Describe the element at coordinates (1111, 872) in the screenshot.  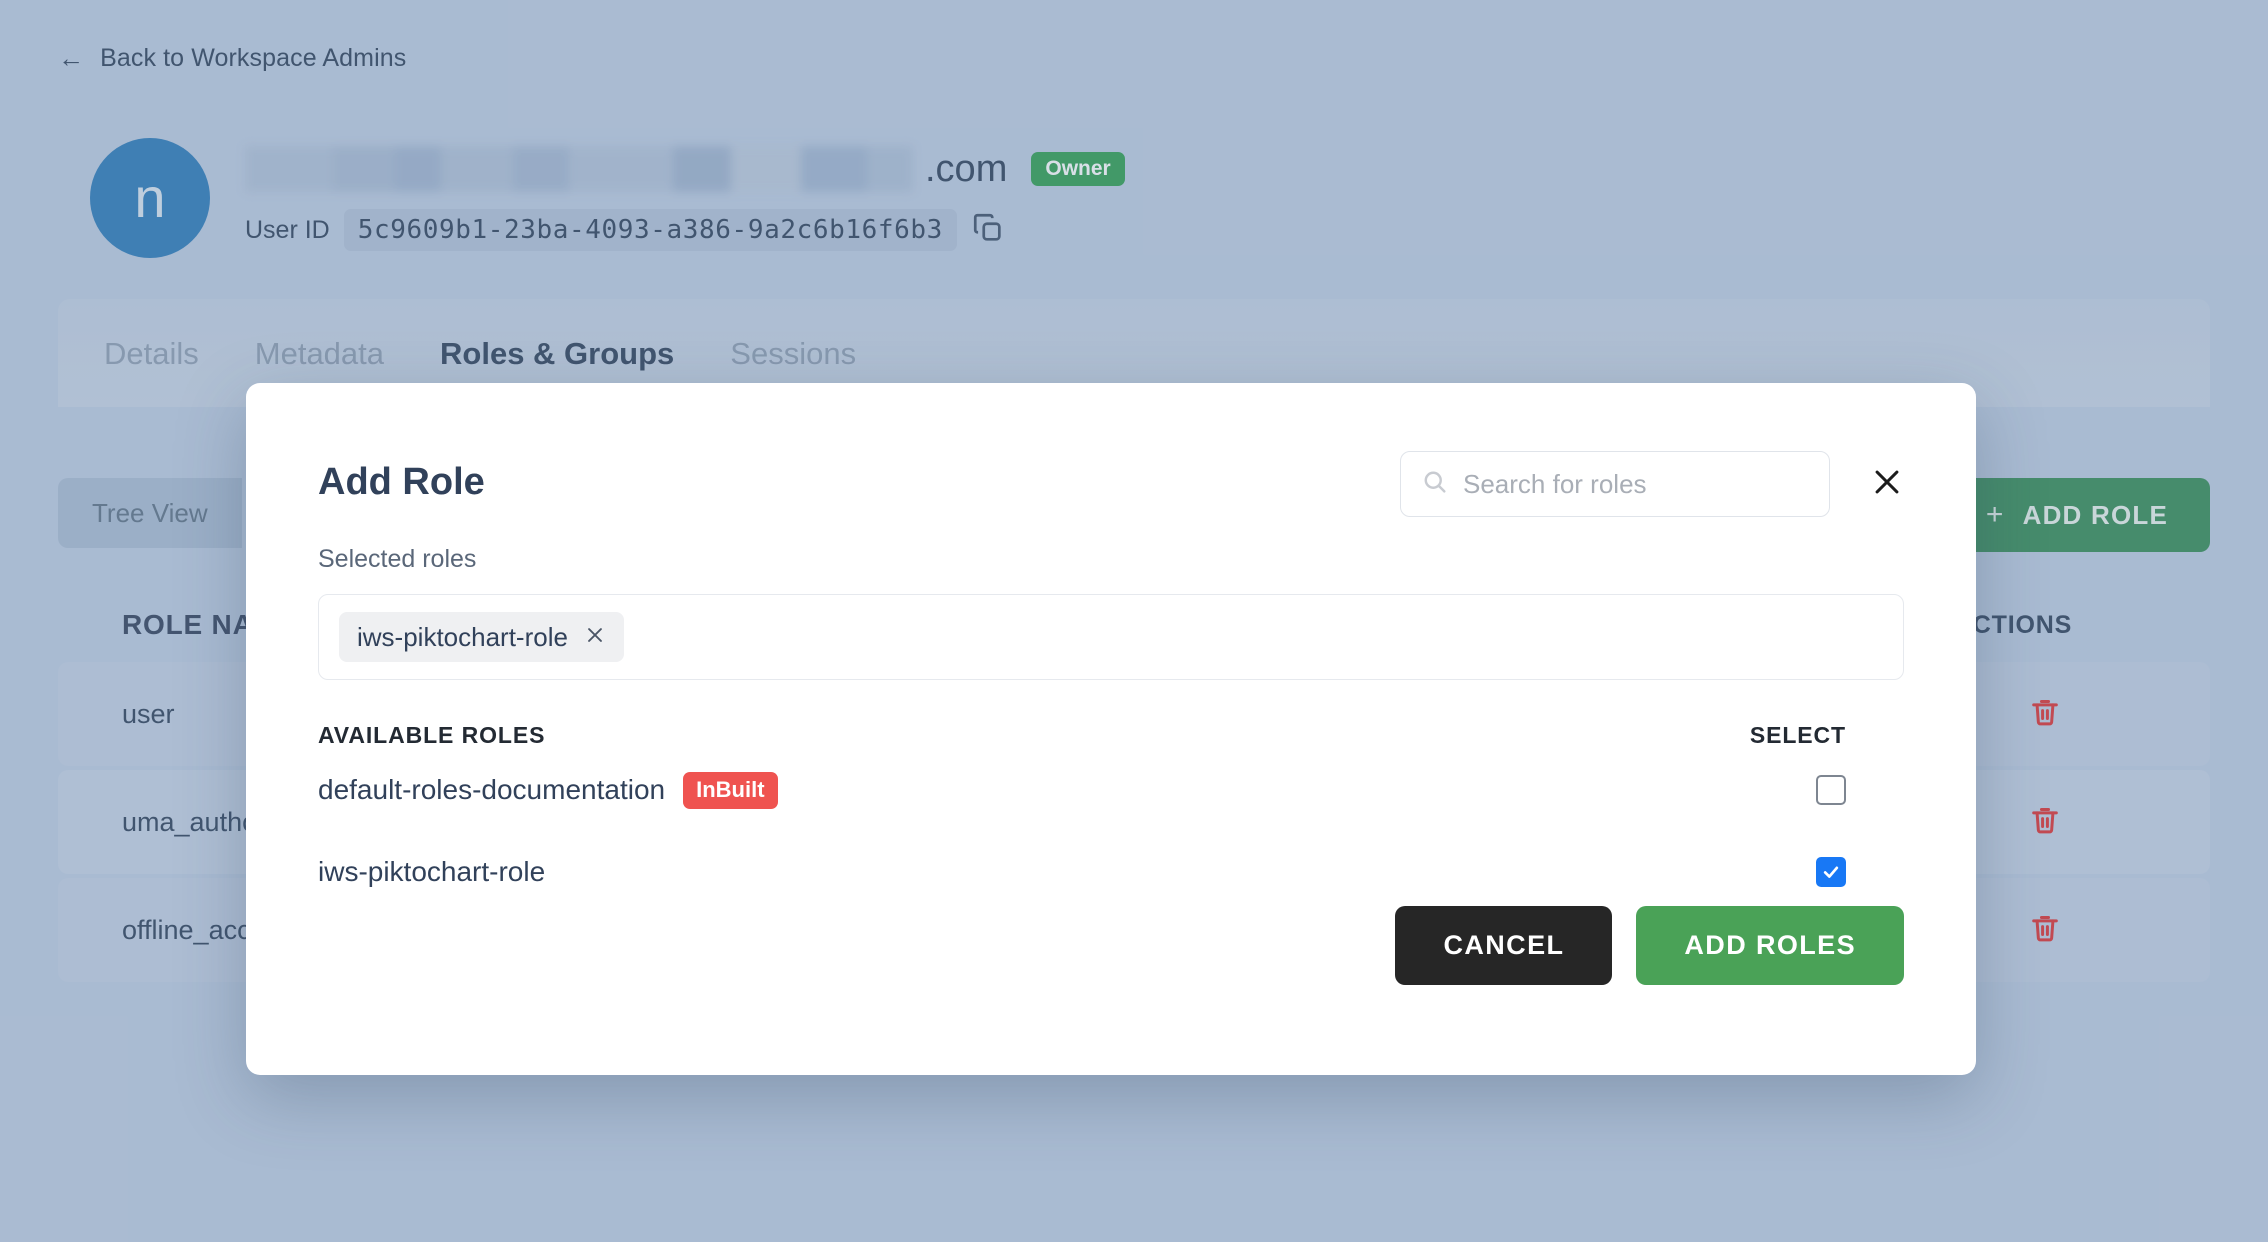
I see `available-role-row: iws-piktochart-role` at that location.